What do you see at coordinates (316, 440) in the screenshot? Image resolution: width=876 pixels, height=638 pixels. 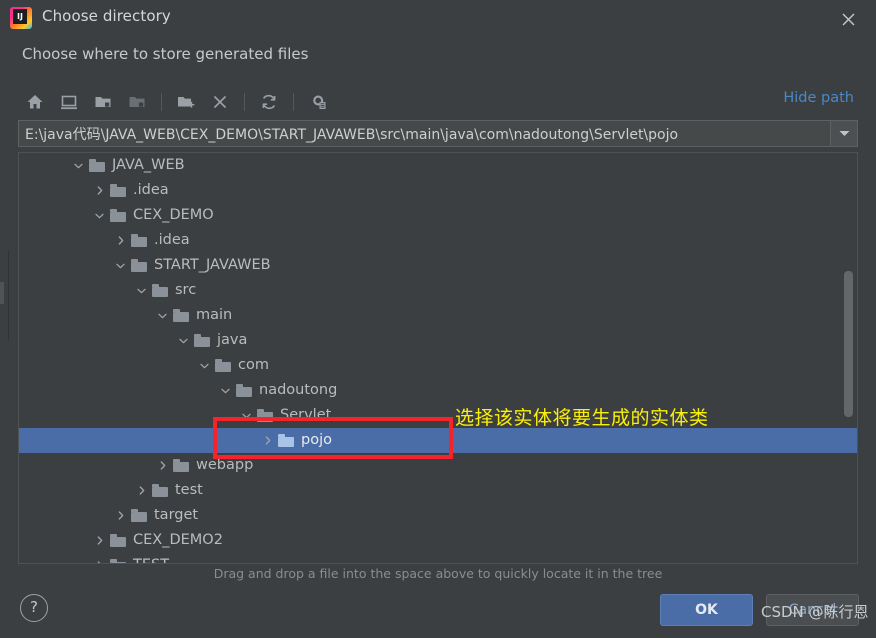 I see `tree-row-label: pojo` at bounding box center [316, 440].